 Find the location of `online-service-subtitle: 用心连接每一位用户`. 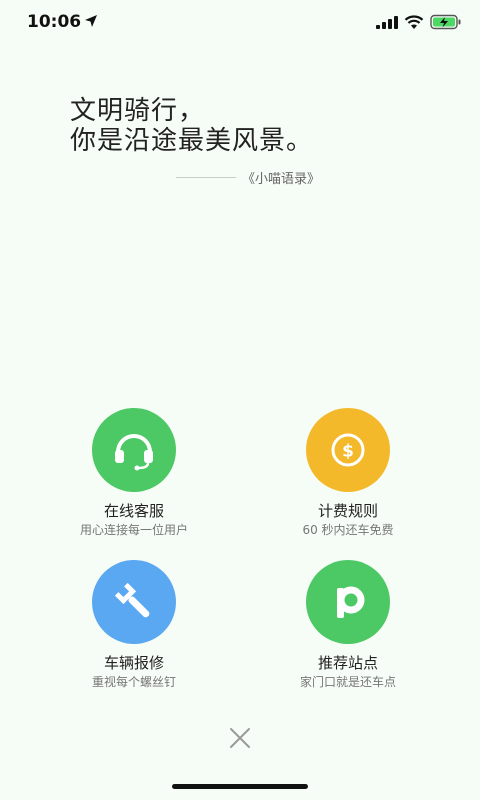

online-service-subtitle: 用心连接每一位用户 is located at coordinates (133, 530).